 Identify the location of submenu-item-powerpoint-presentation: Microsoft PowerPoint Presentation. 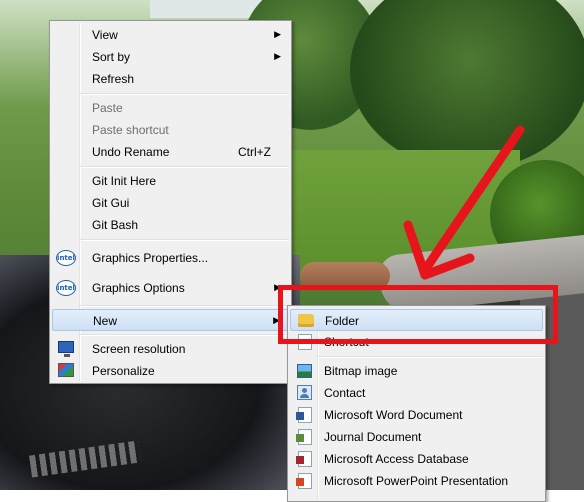
(416, 481).